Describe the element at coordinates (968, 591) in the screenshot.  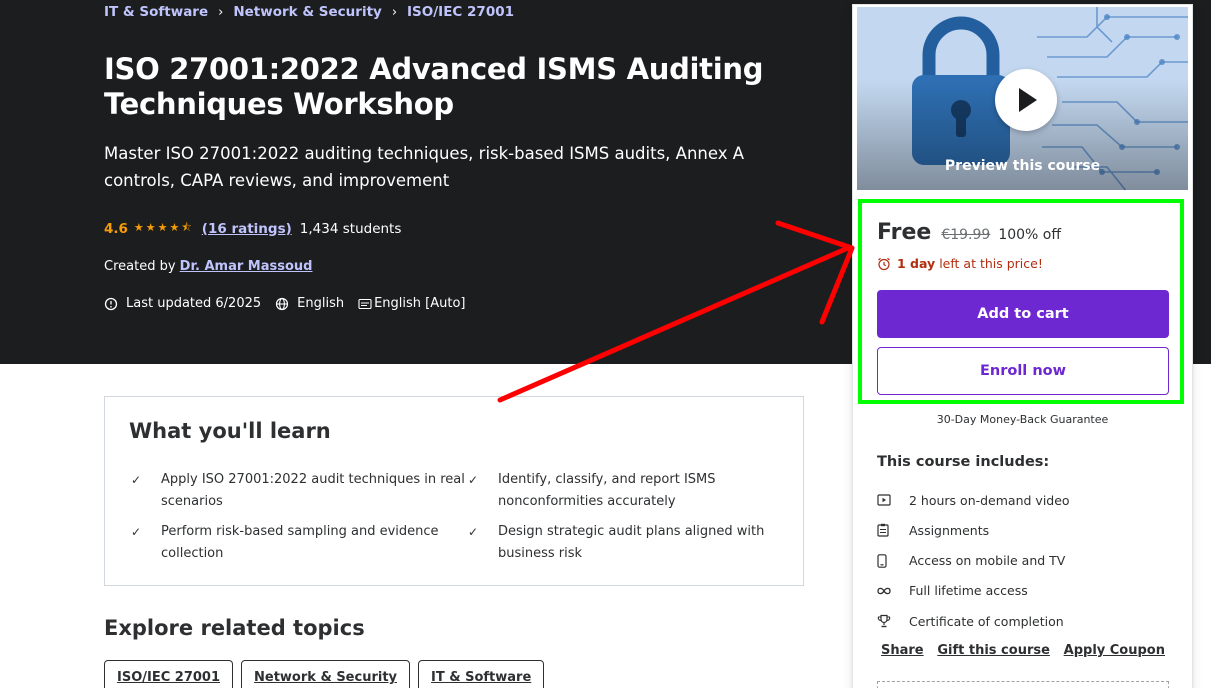
I see `list-item-text: Full lifetime access` at that location.